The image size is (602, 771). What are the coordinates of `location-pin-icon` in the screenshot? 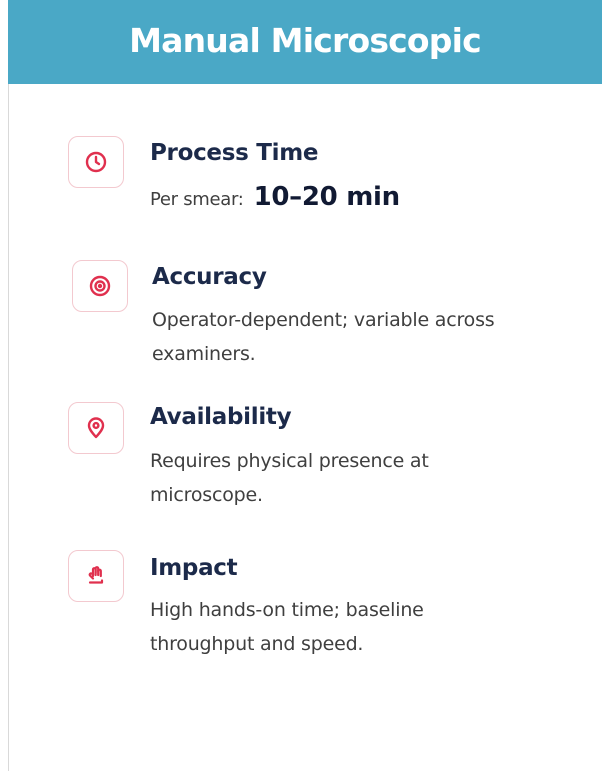 It's located at (96, 428).